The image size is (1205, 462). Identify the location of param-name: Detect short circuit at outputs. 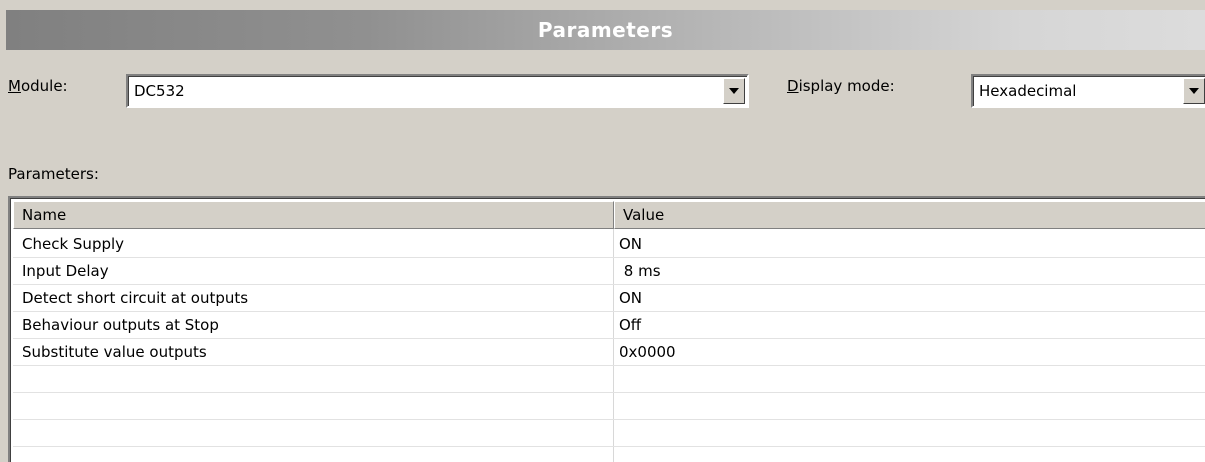
(135, 298).